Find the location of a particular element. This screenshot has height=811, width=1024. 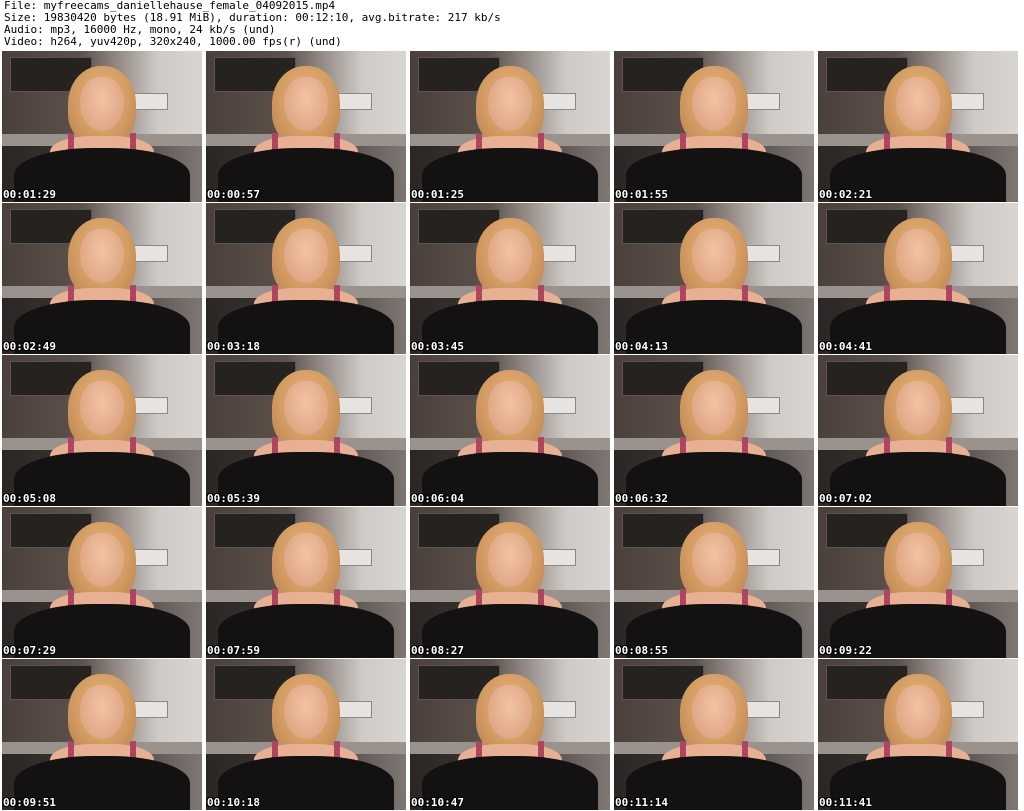

thumbnail-timestamp: 00:09:22 is located at coordinates (845, 650).